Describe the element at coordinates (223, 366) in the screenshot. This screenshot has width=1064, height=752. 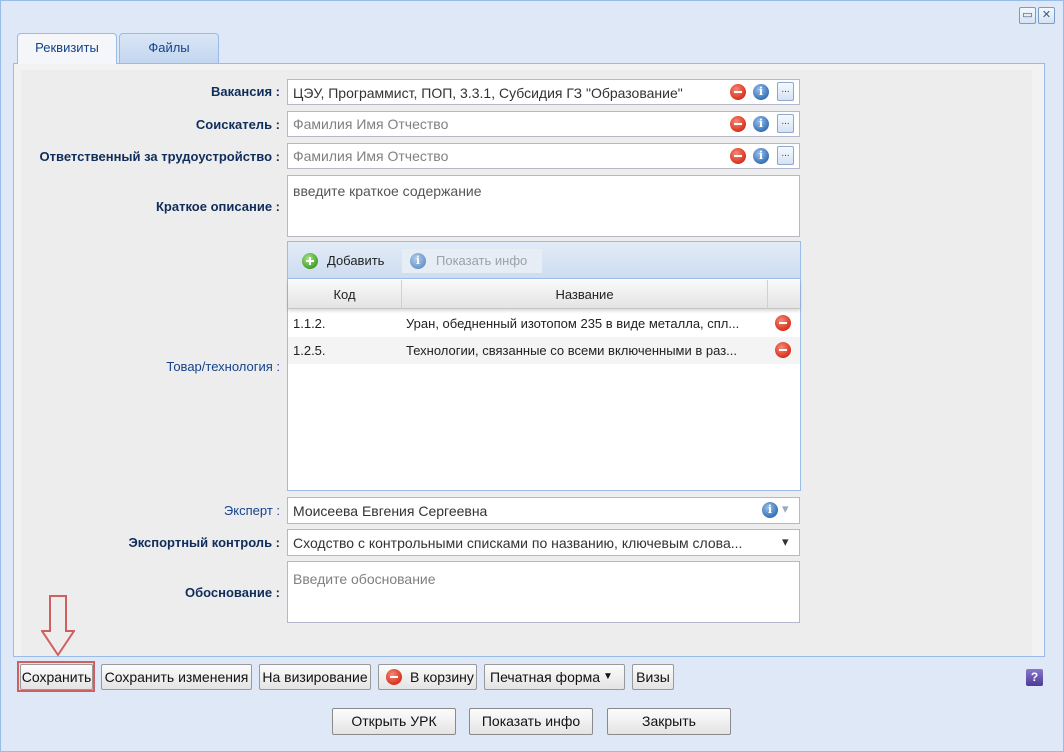
I see `goods-label: Товар/технология :` at that location.